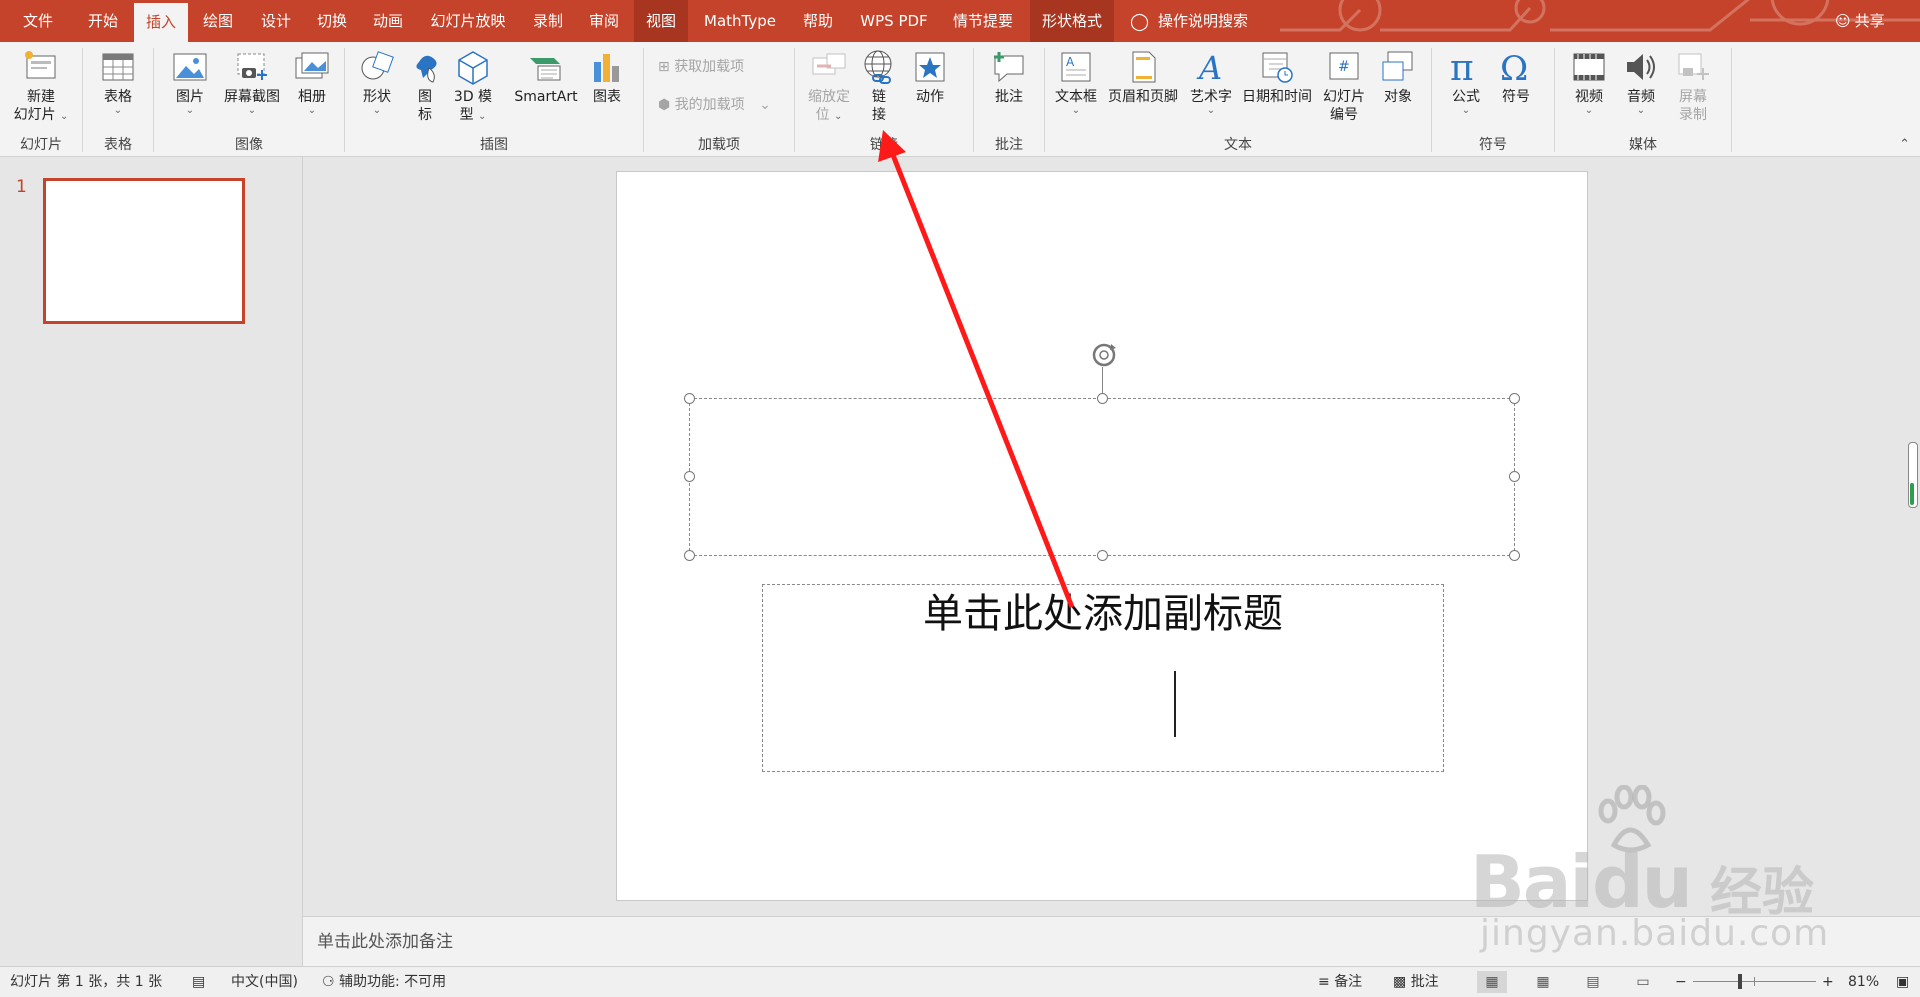  What do you see at coordinates (1102, 567) in the screenshot?
I see `title-placeholder` at bounding box center [1102, 567].